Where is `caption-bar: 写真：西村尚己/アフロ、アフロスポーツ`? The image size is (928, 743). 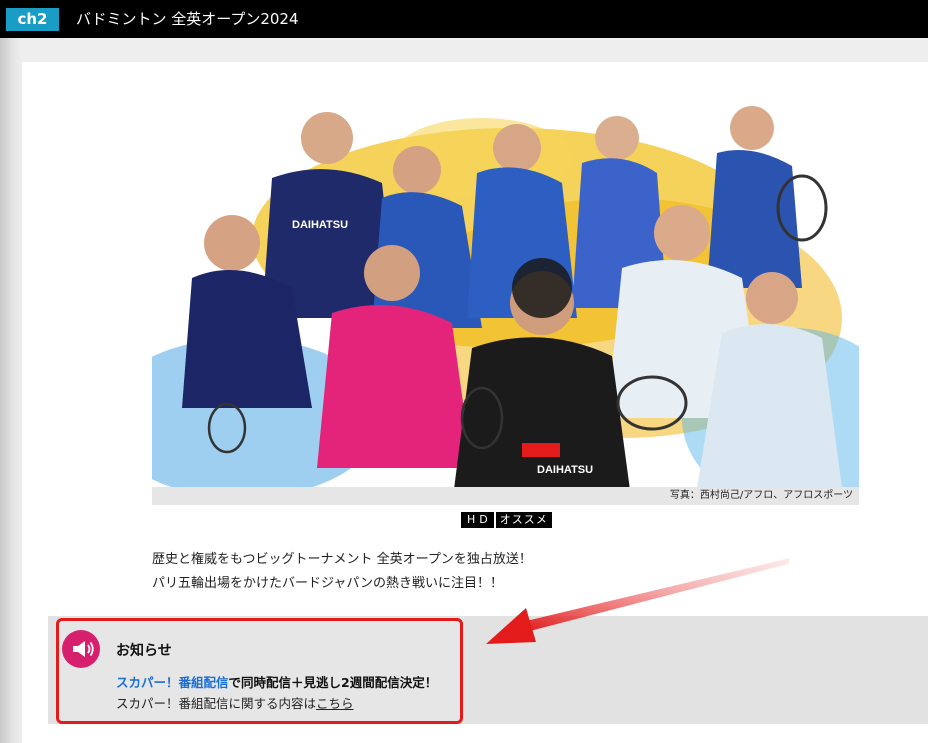 caption-bar: 写真：西村尚己/アフロ、アフロスポーツ is located at coordinates (505, 496).